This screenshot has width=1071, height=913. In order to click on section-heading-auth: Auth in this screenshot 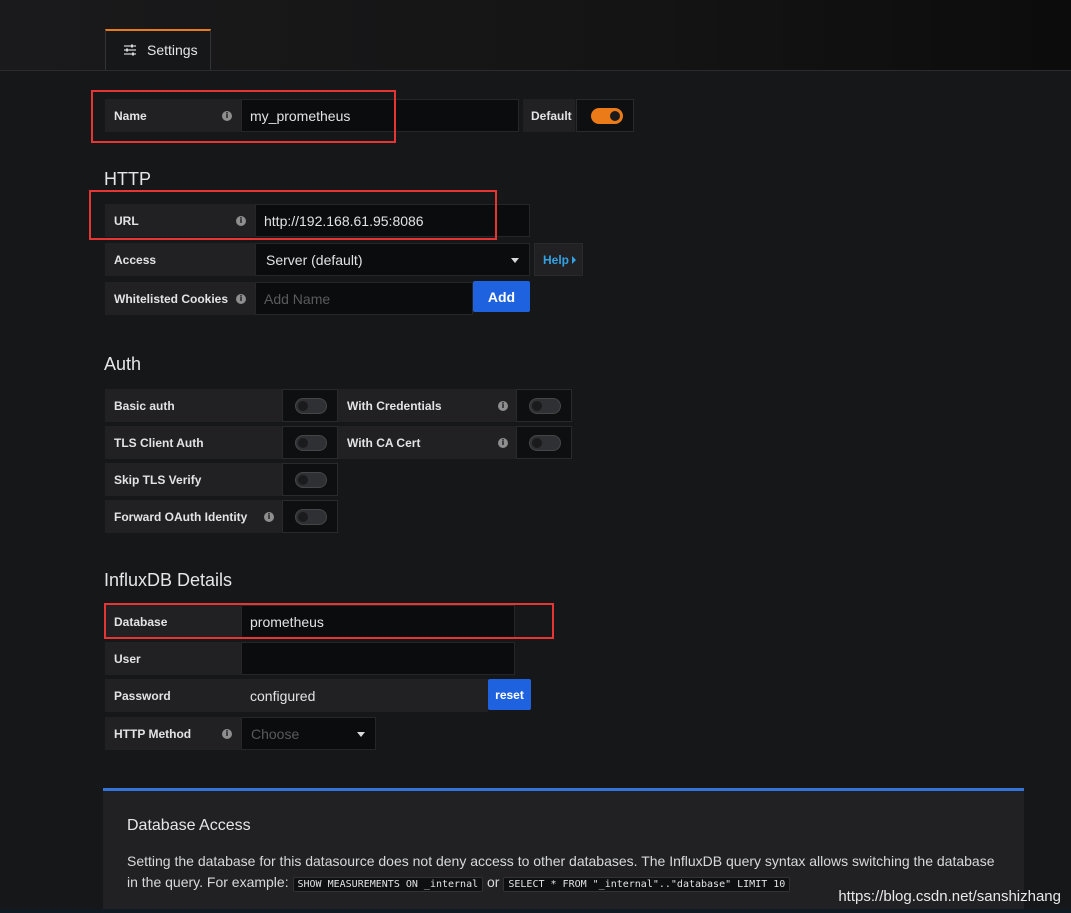, I will do `click(123, 364)`.